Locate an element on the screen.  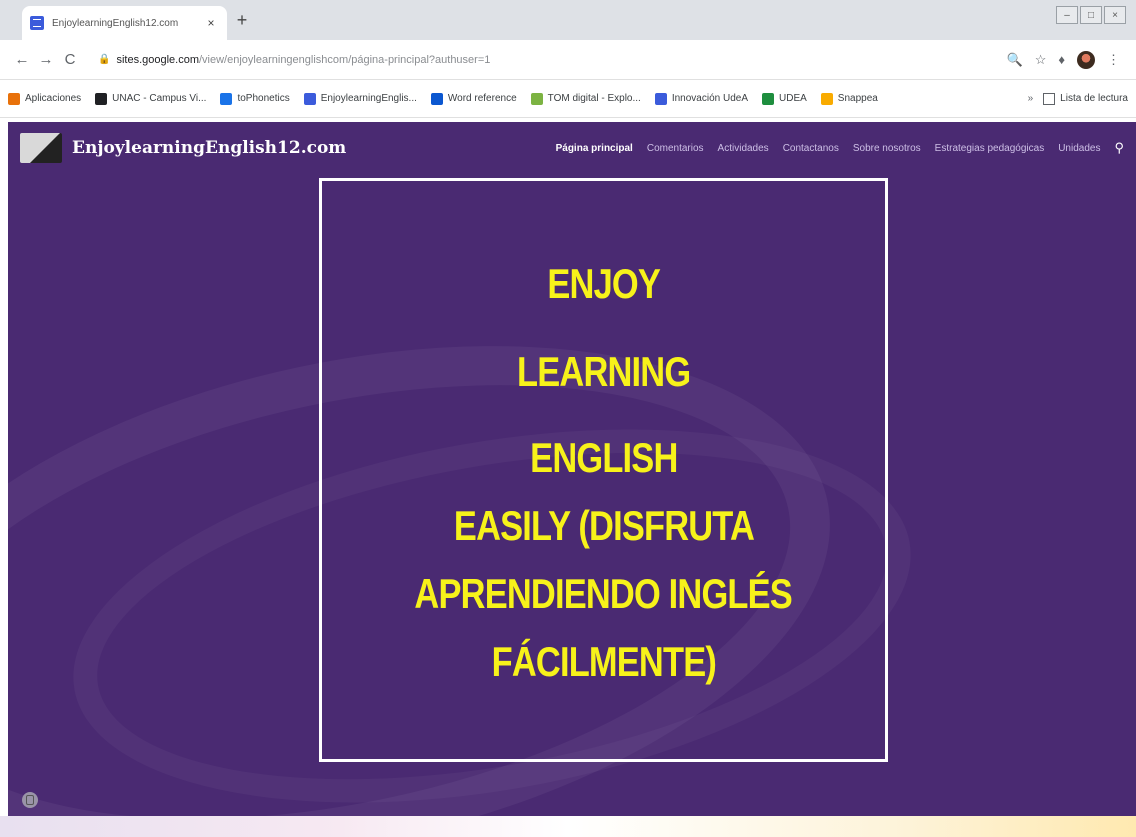
report-abuse-button is located at coordinates (30, 800).